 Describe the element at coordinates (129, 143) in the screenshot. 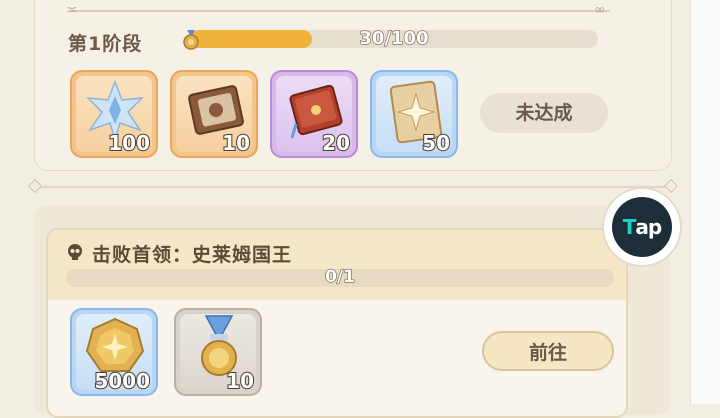

I see `reward-count: 100` at that location.